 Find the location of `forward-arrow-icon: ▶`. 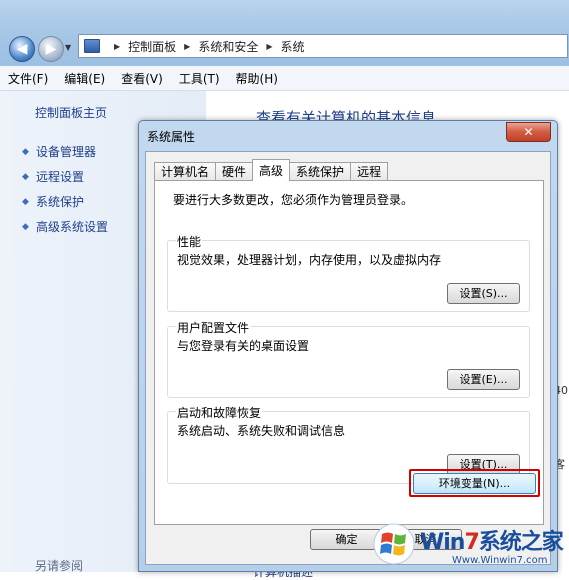

forward-arrow-icon: ▶ is located at coordinates (51, 49).